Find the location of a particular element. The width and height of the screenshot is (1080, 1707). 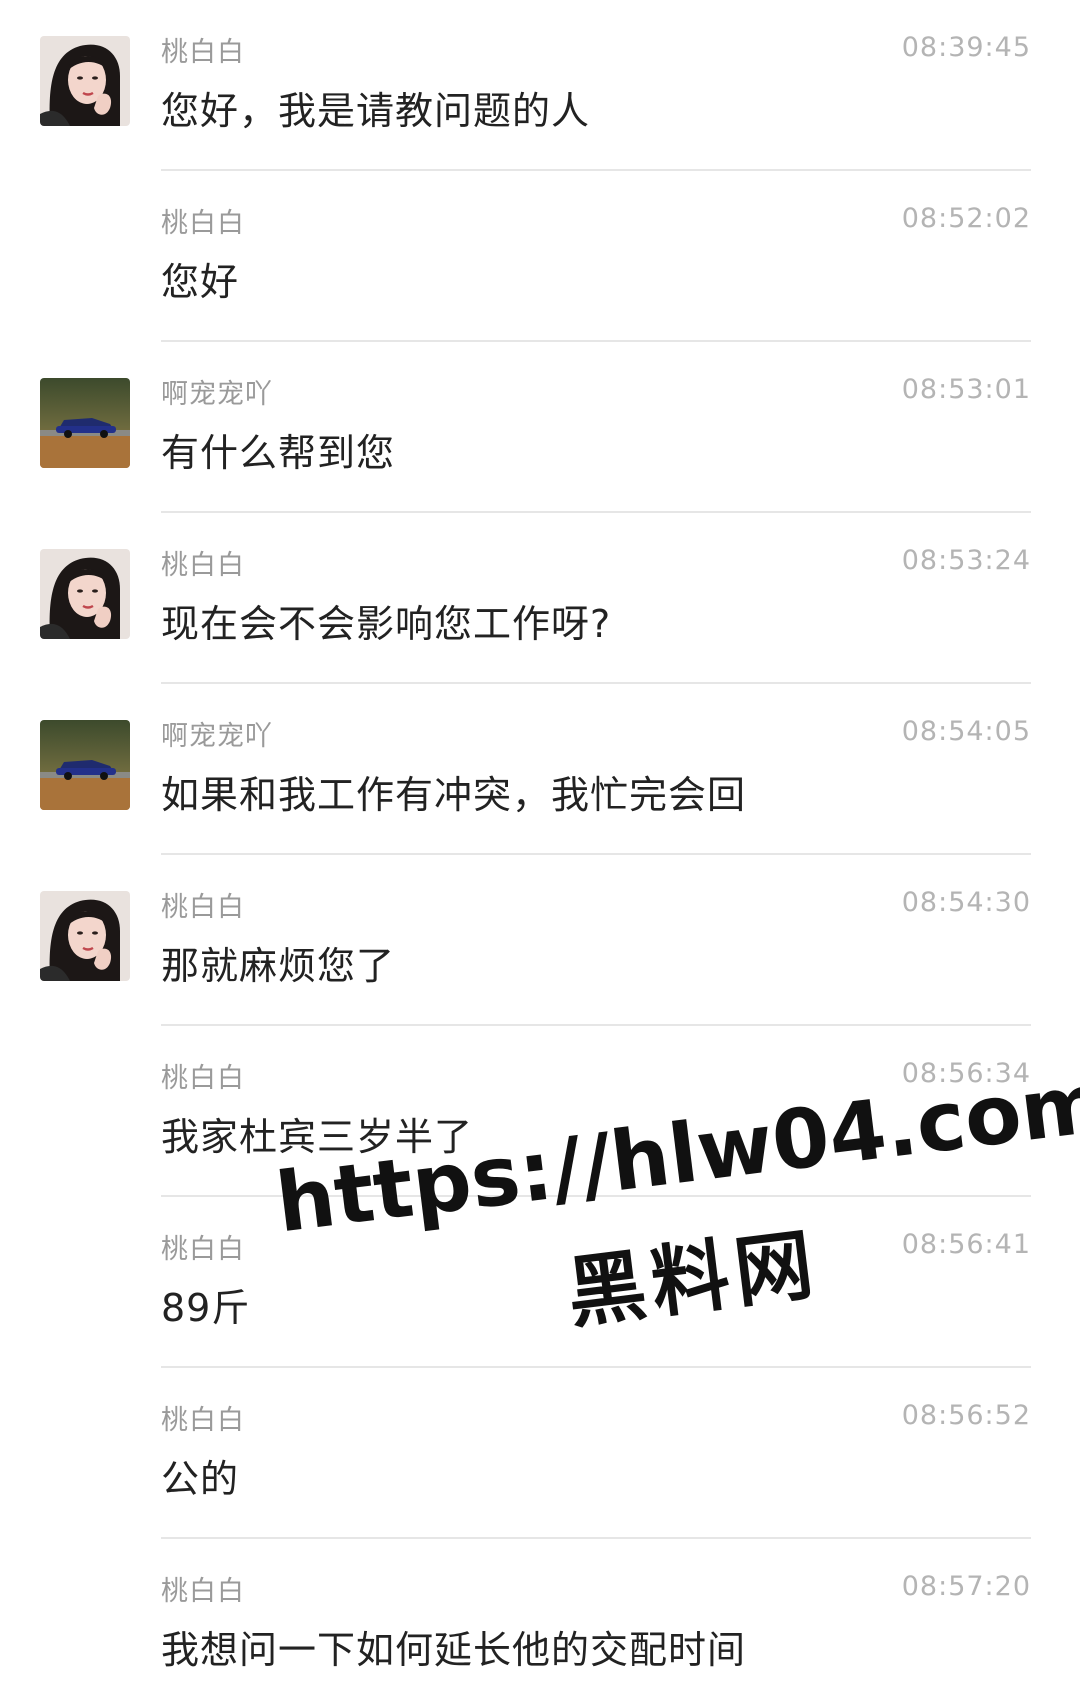

message-text: 公的 is located at coordinates (200, 1479).